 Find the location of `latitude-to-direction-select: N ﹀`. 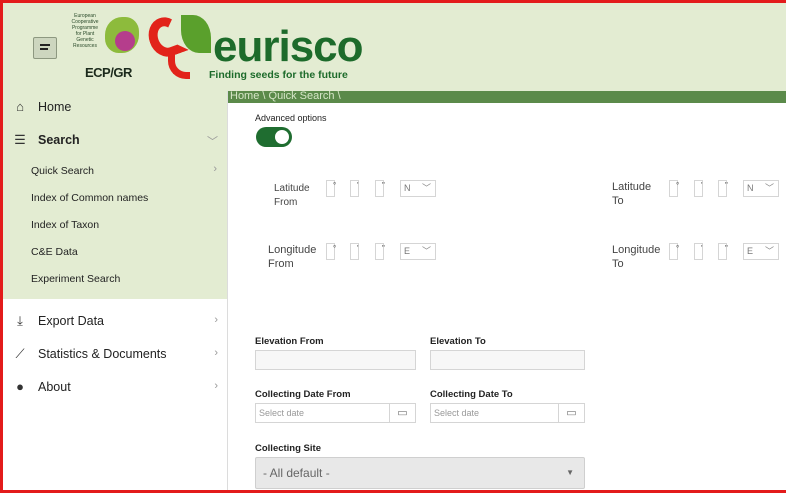

latitude-to-direction-select: N ﹀ is located at coordinates (761, 188).